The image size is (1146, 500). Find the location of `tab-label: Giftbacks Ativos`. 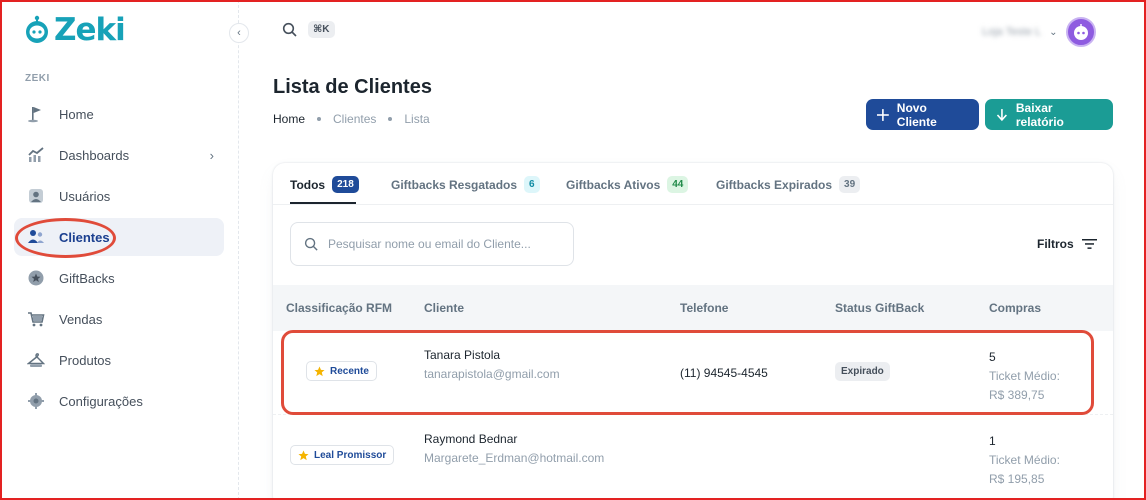

tab-label: Giftbacks Ativos is located at coordinates (613, 184).